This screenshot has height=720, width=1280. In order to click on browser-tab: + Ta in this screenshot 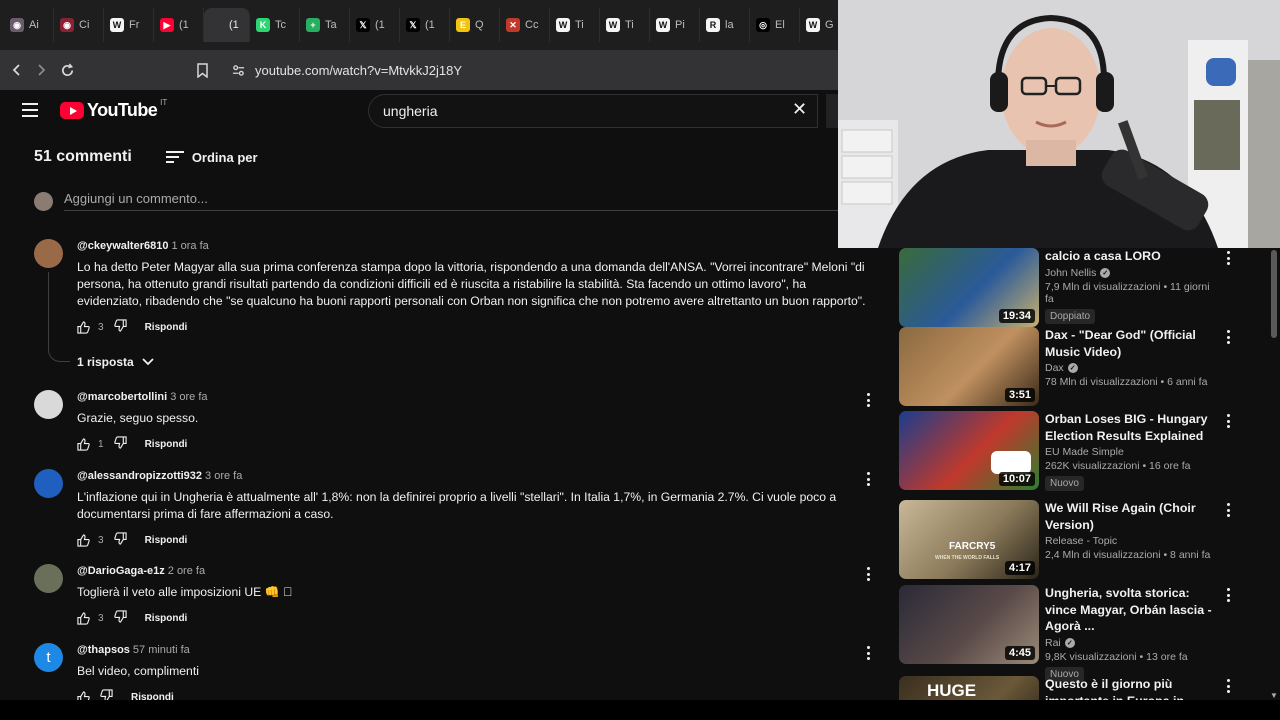, I will do `click(325, 25)`.